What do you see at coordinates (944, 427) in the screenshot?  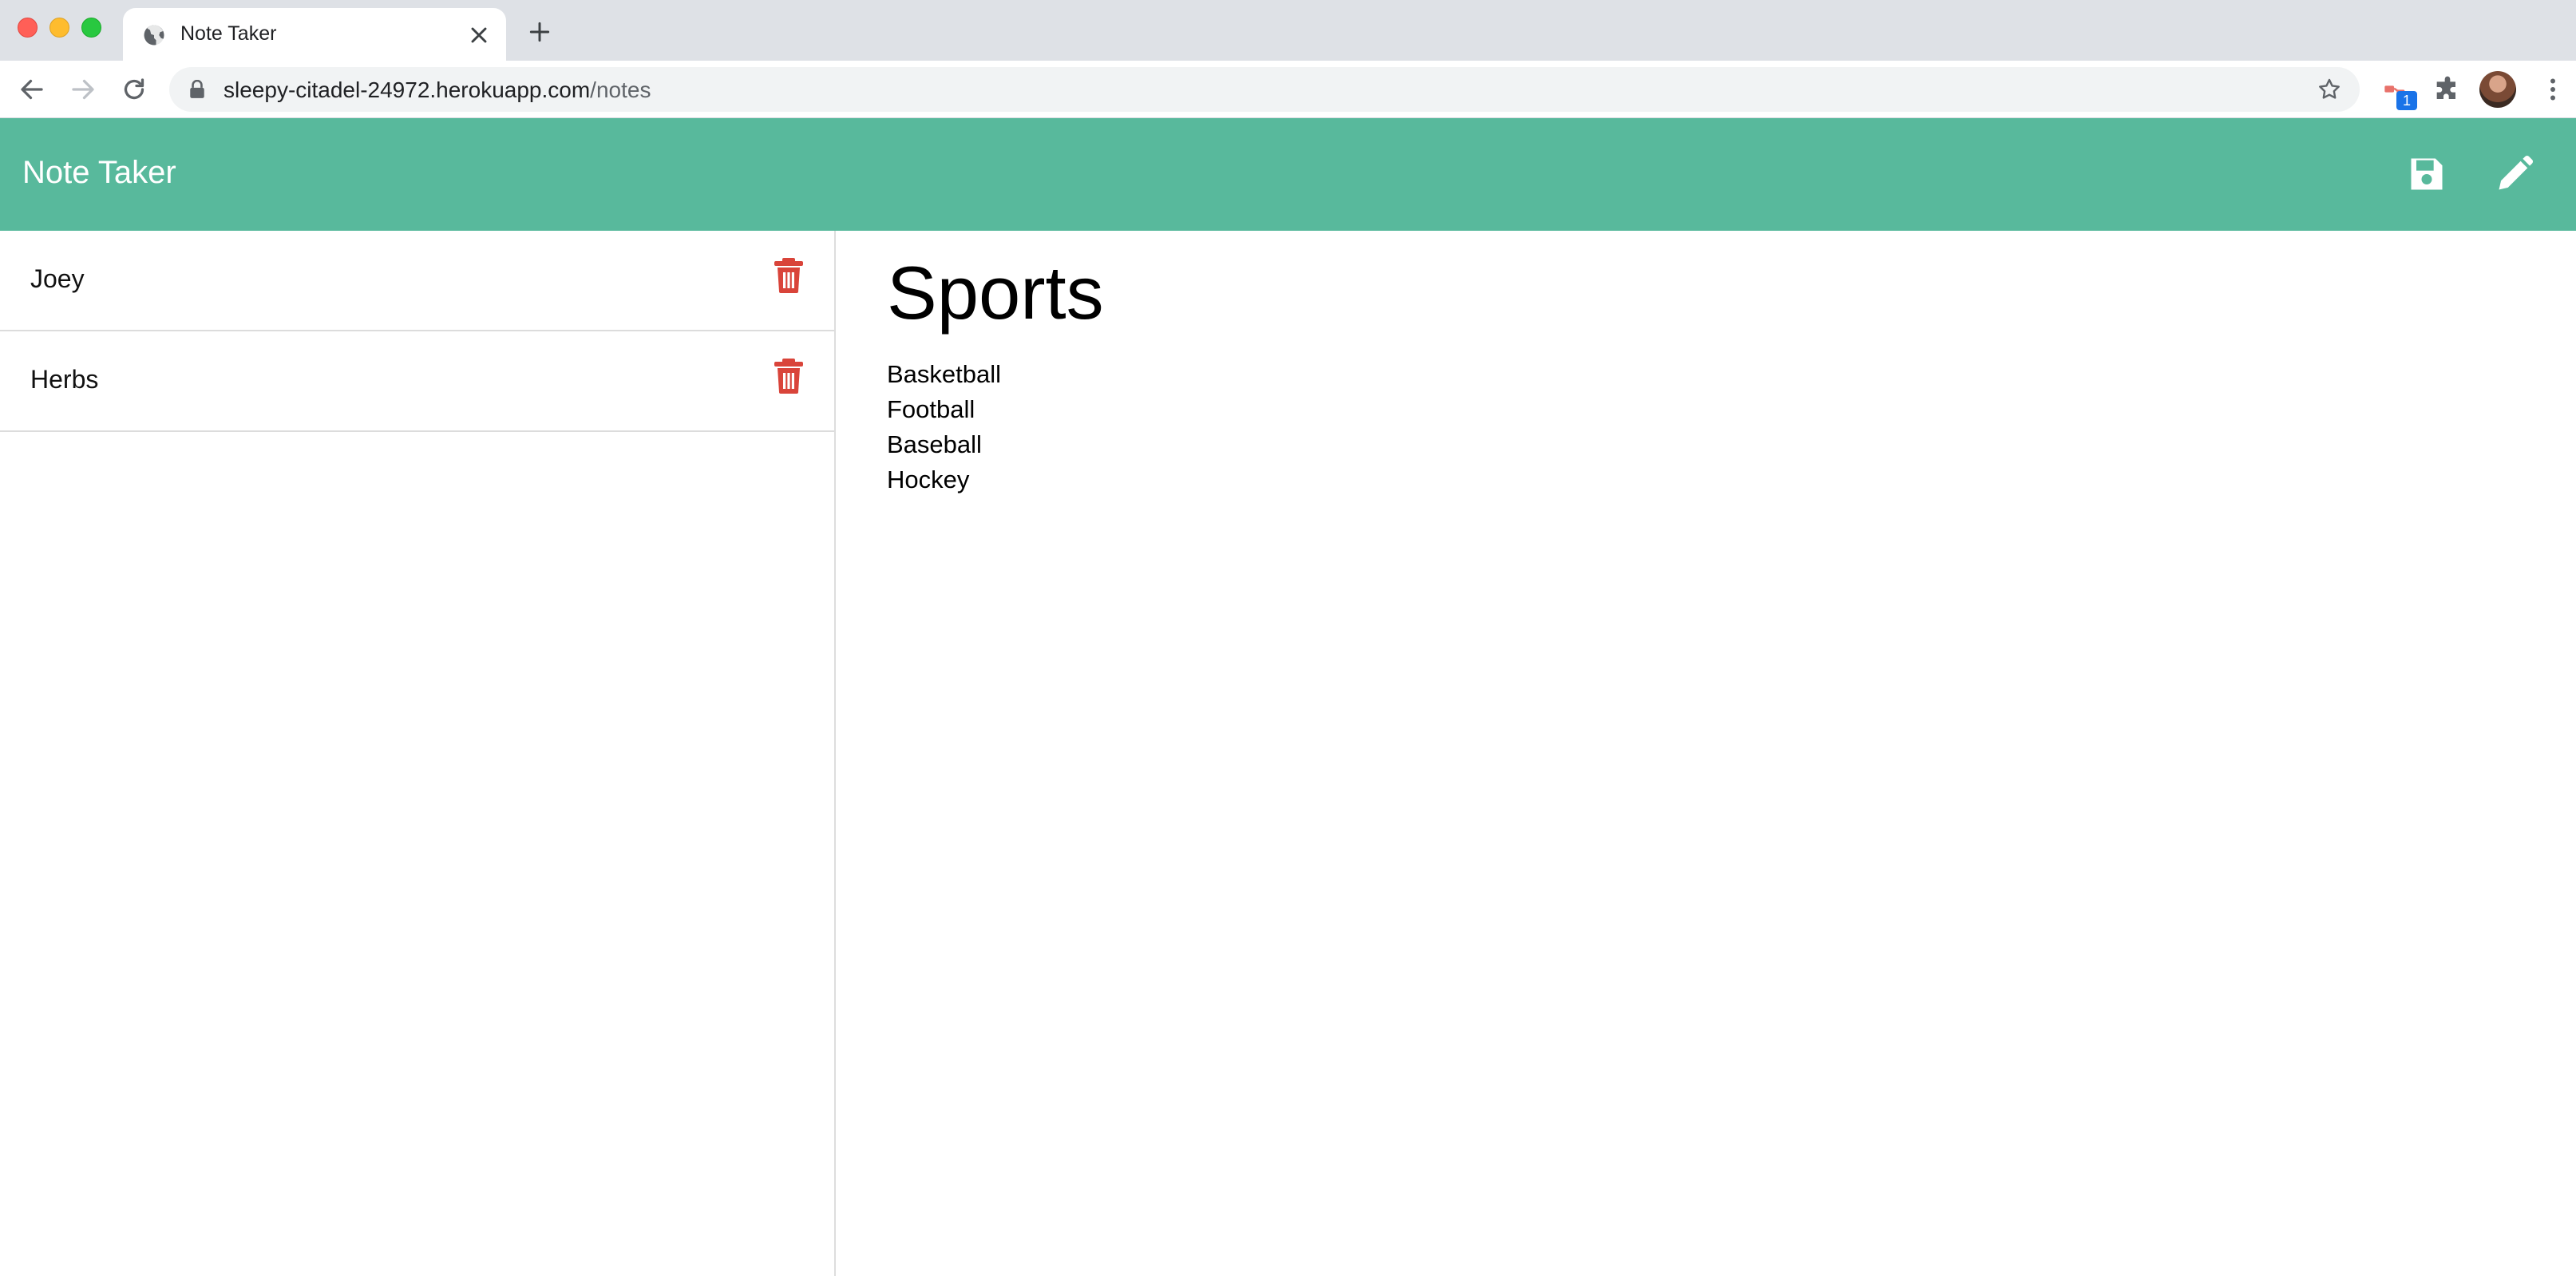 I see `note-text-area: Basketball Football Baseball Hockey` at bounding box center [944, 427].